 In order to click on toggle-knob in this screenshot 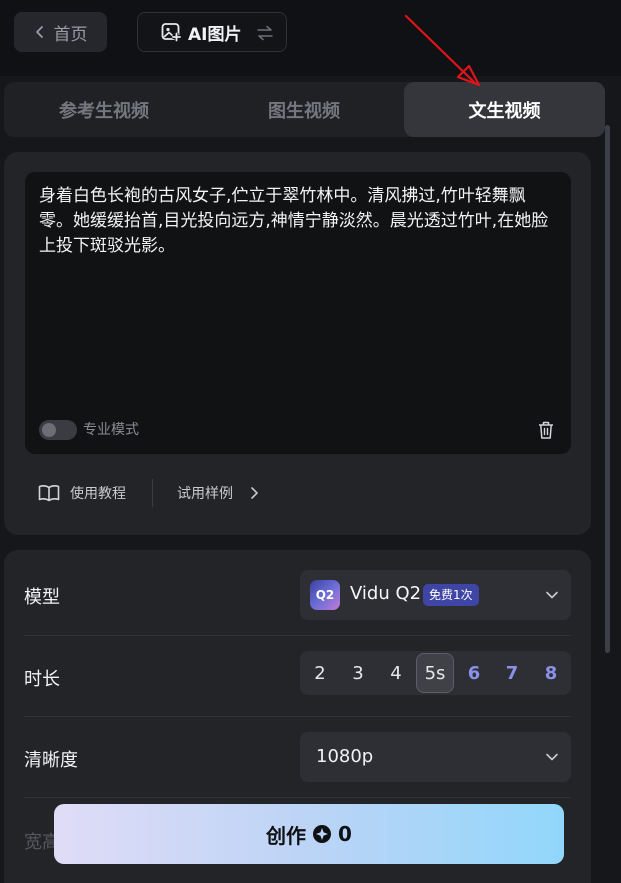, I will do `click(49, 430)`.